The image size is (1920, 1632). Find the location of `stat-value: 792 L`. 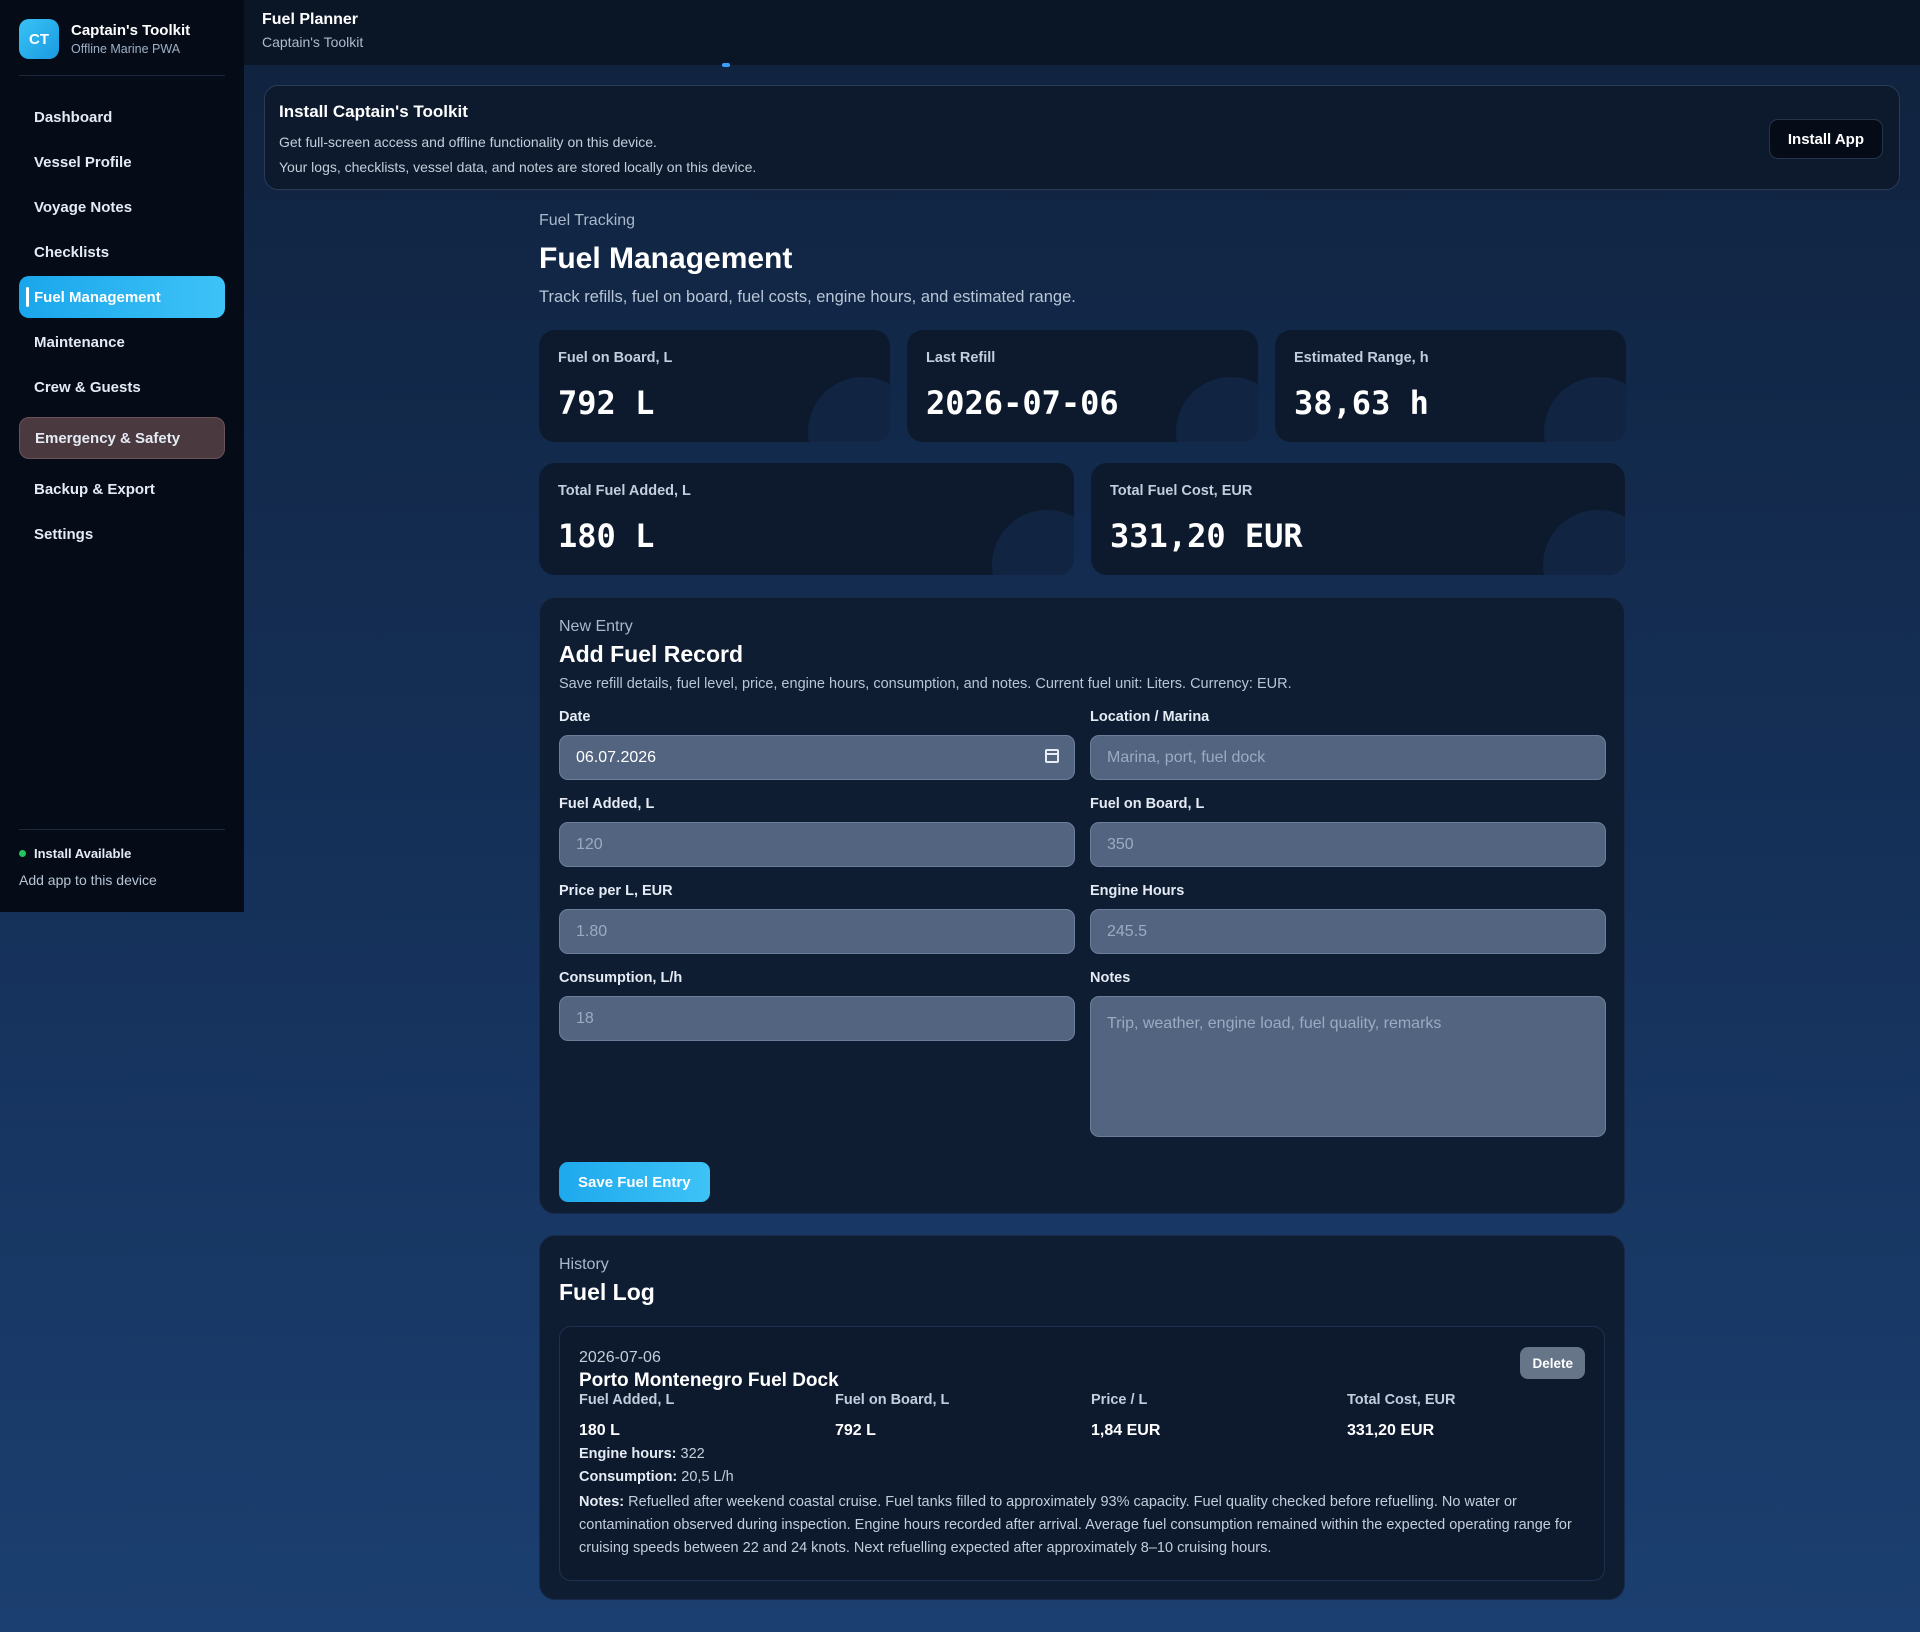

stat-value: 792 L is located at coordinates (606, 403).